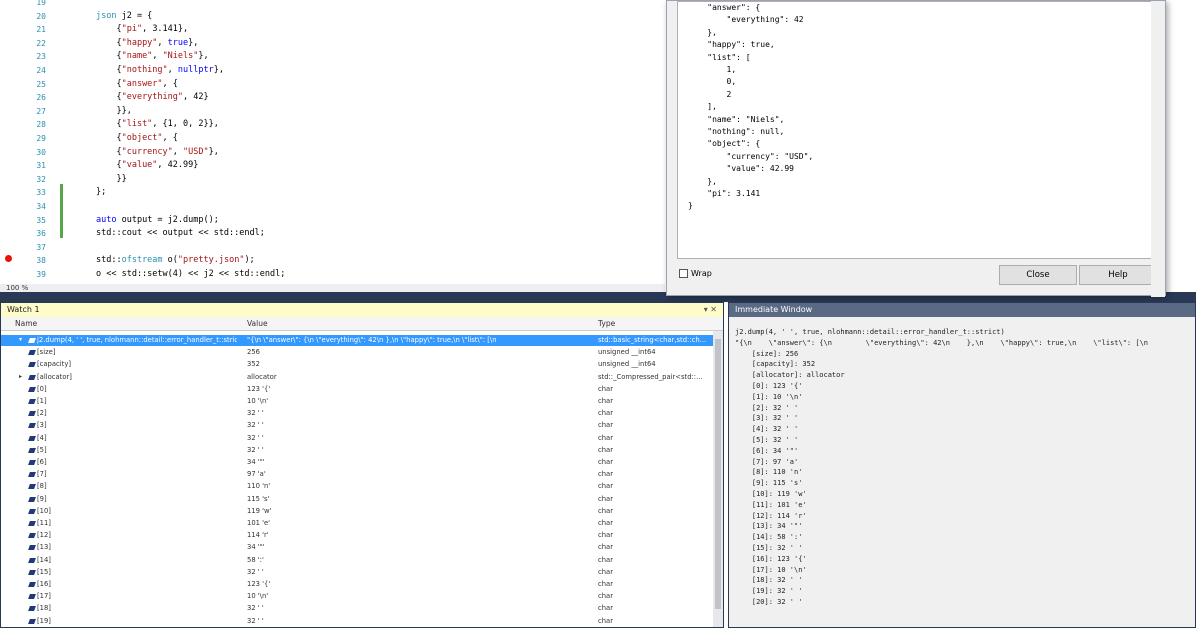  Describe the element at coordinates (695, 273) in the screenshot. I see `wrap-checkbox: Wrap` at that location.